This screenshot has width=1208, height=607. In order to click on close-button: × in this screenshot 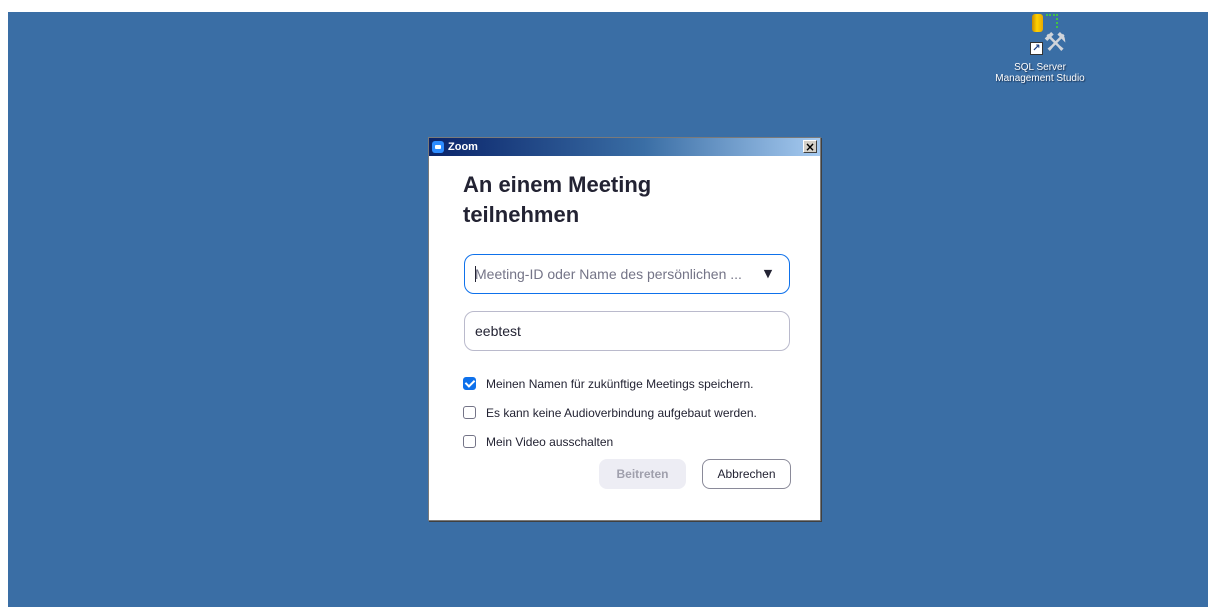, I will do `click(810, 146)`.